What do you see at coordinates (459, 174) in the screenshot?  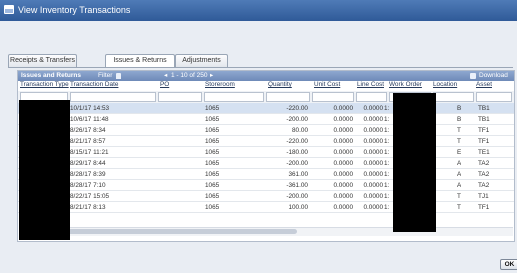 I see `cell-location: A` at bounding box center [459, 174].